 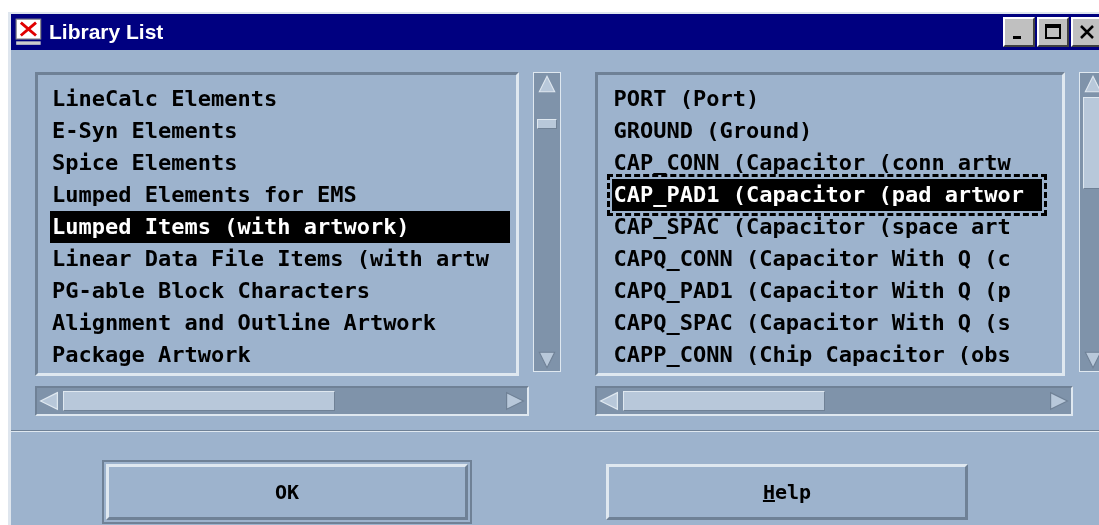 What do you see at coordinates (547, 360) in the screenshot?
I see `scroll-down-icon` at bounding box center [547, 360].